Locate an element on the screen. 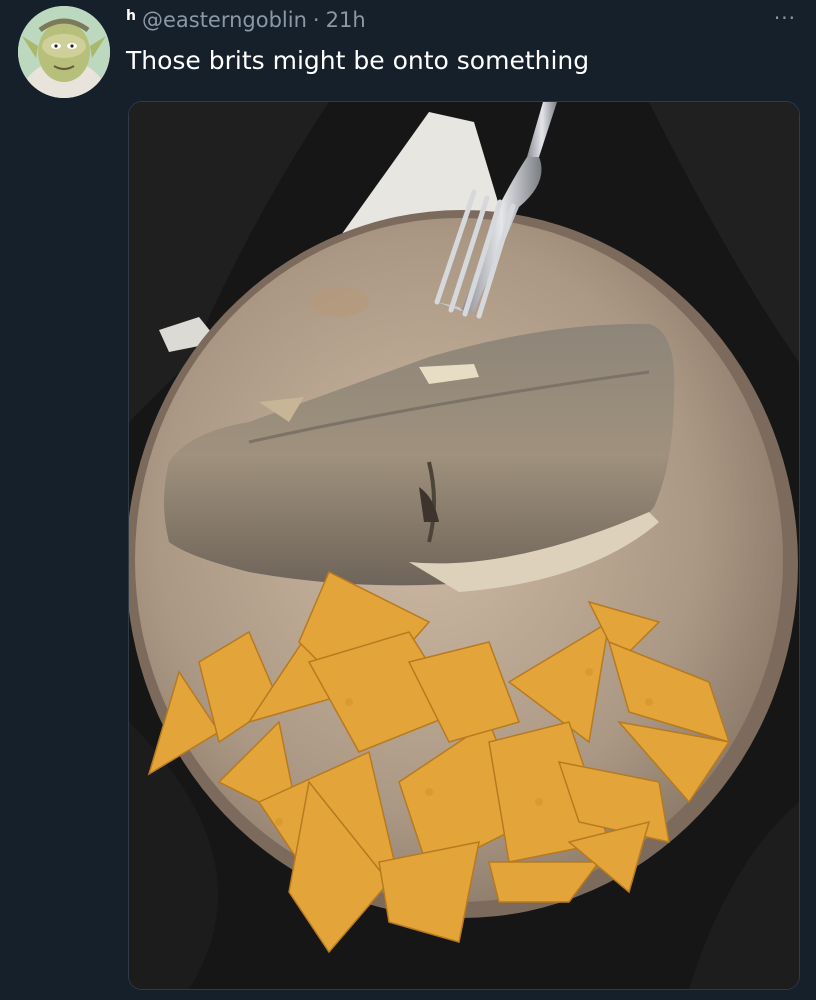  tweet-header: h @easterngoblin · 21h is located at coordinates (246, 20).